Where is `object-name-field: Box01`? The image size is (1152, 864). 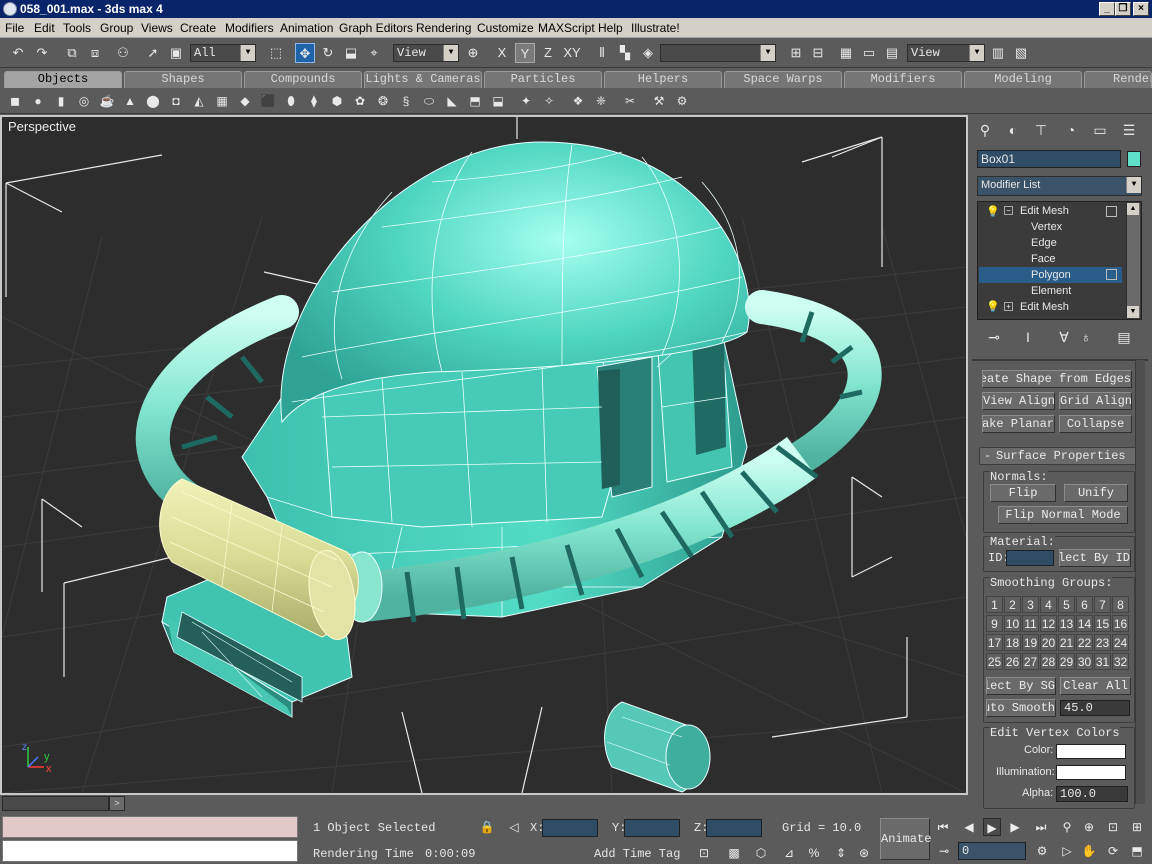
object-name-field: Box01 is located at coordinates (1049, 159).